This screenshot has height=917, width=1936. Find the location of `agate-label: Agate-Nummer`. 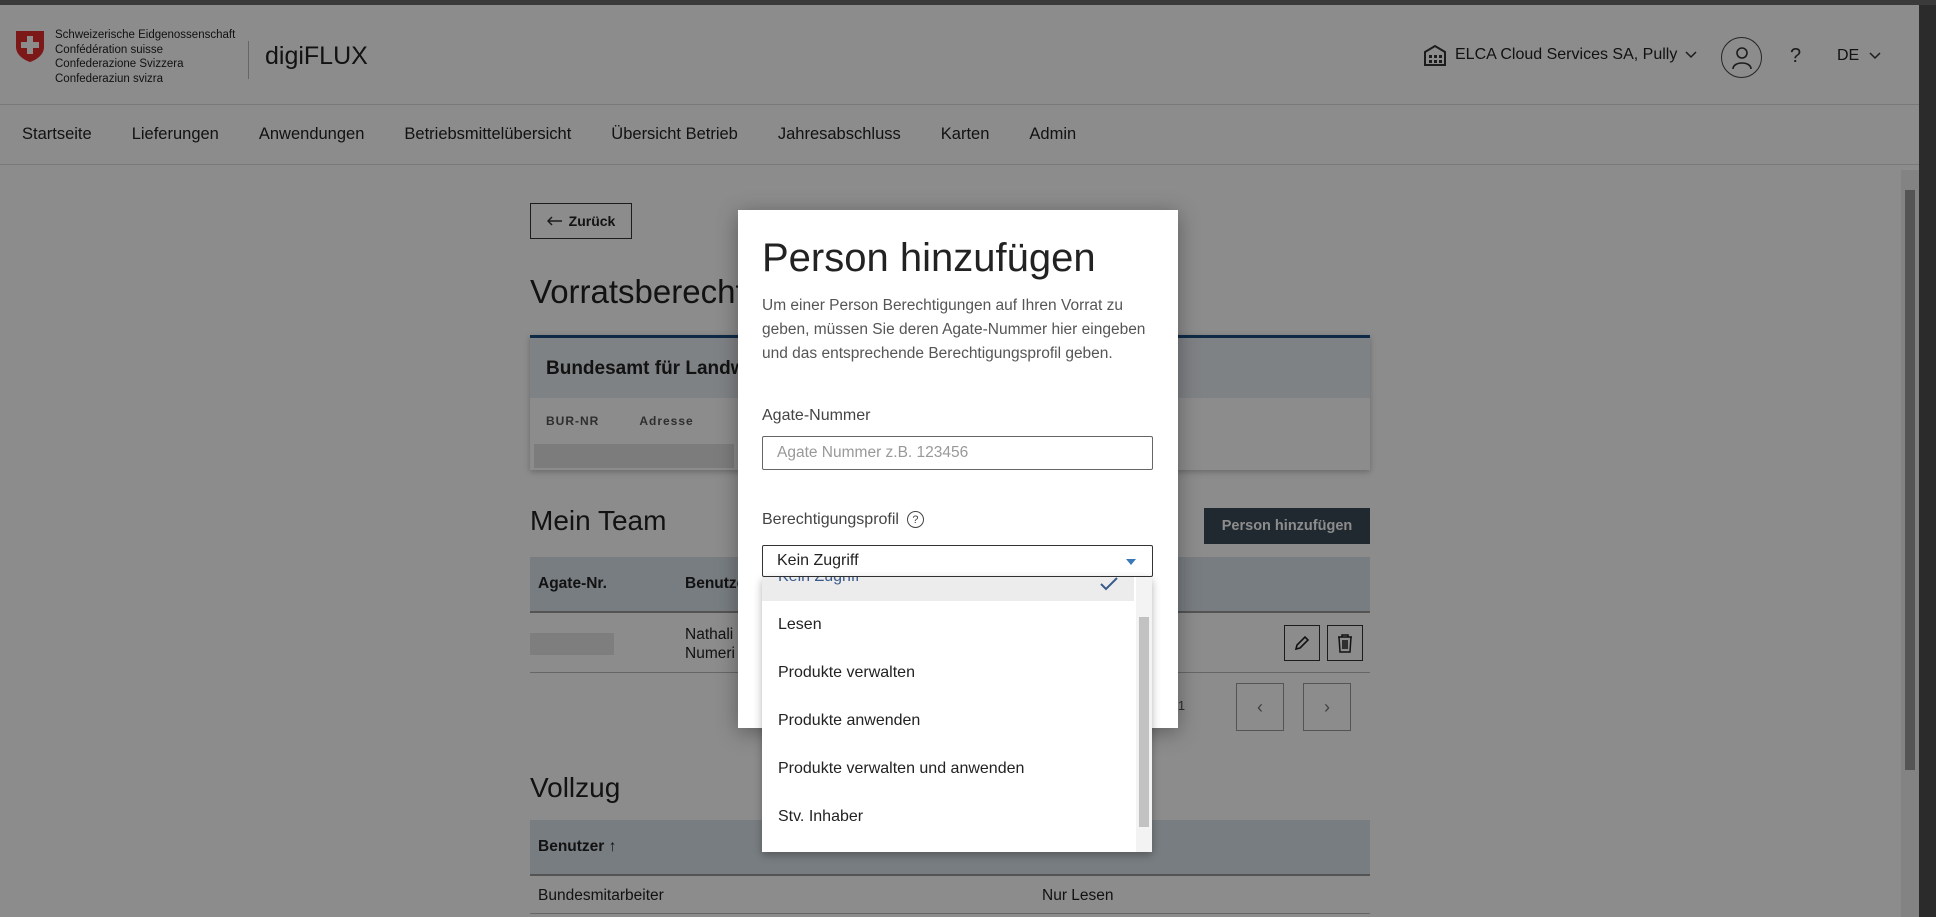

agate-label: Agate-Nummer is located at coordinates (816, 415).